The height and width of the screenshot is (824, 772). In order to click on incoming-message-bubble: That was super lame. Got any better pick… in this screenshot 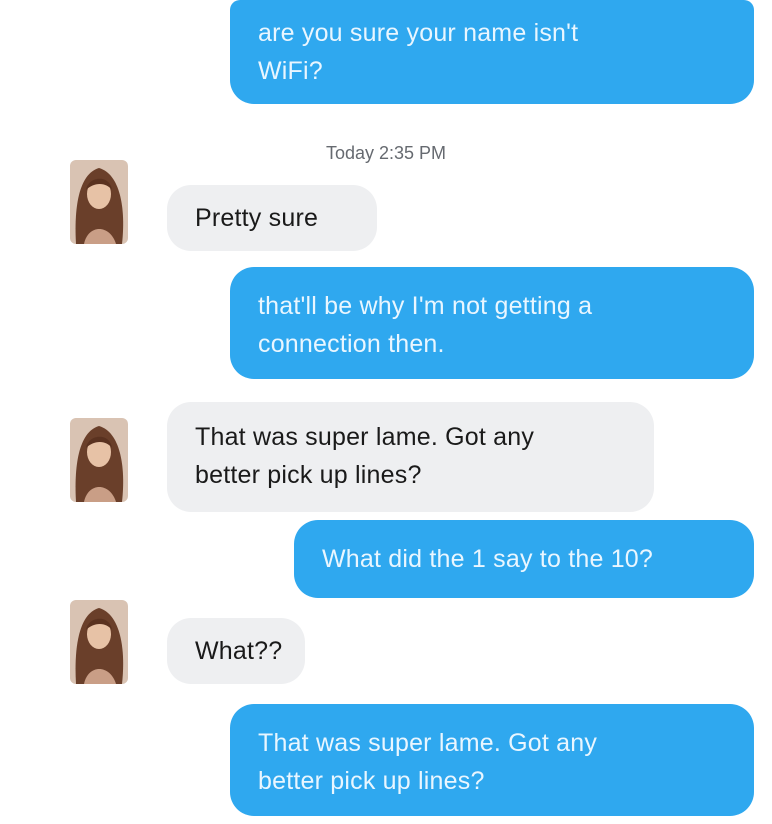, I will do `click(410, 457)`.